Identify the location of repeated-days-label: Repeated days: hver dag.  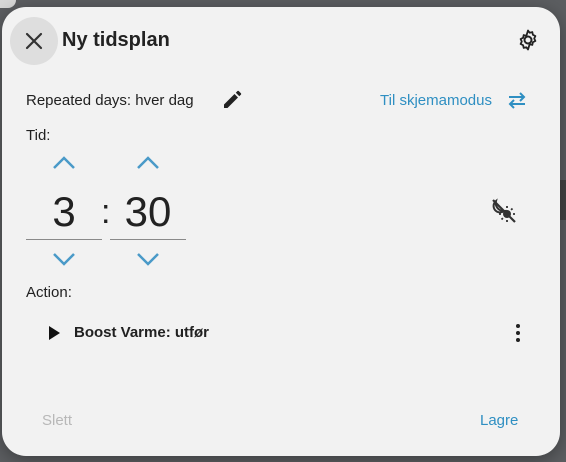
(110, 100).